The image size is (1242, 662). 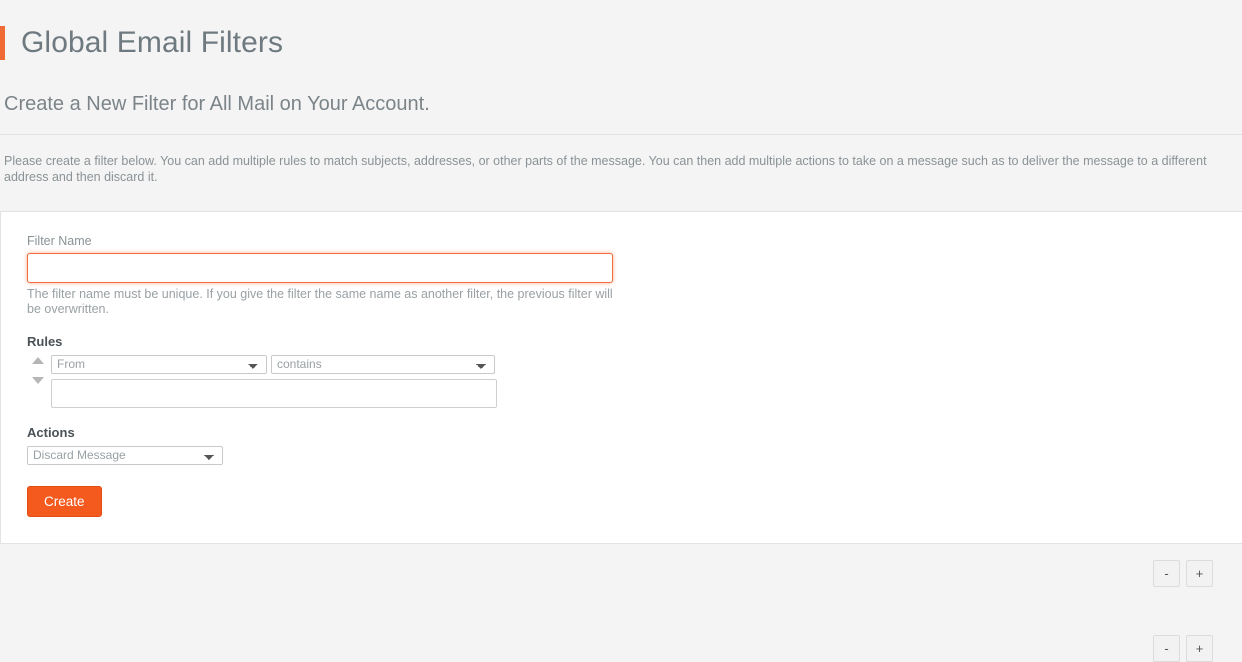 I want to click on rule-field-select: From, so click(x=159, y=365).